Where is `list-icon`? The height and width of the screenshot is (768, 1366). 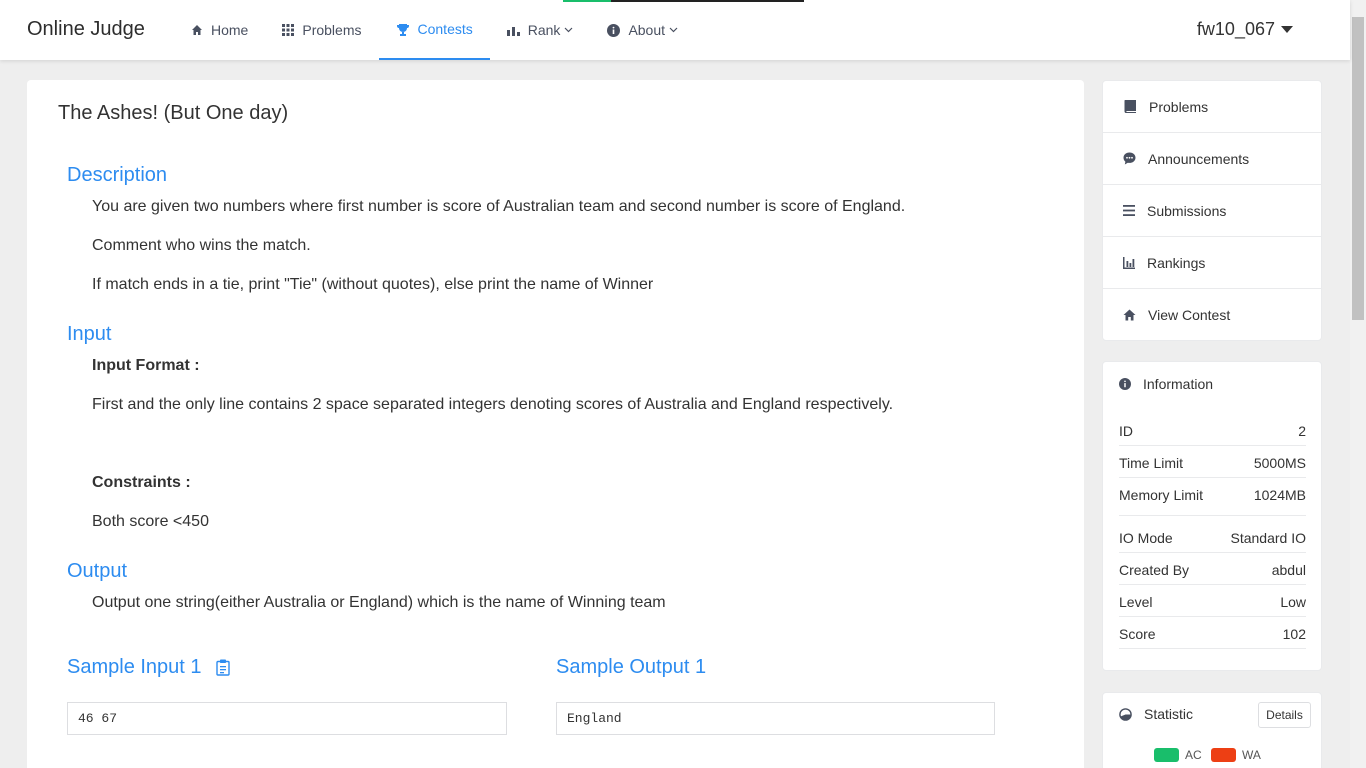
list-icon is located at coordinates (1129, 210).